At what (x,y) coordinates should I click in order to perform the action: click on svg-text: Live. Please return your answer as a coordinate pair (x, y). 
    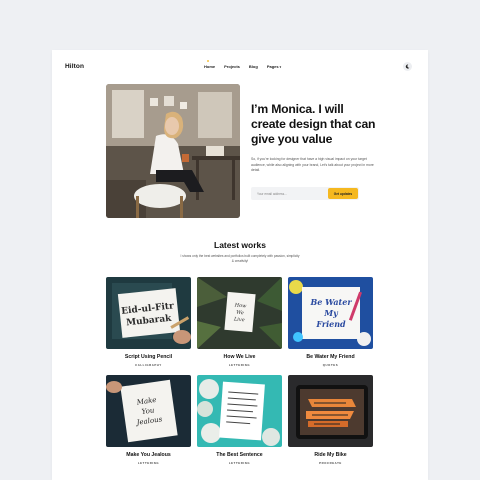
    Looking at the image, I should click on (239, 319).